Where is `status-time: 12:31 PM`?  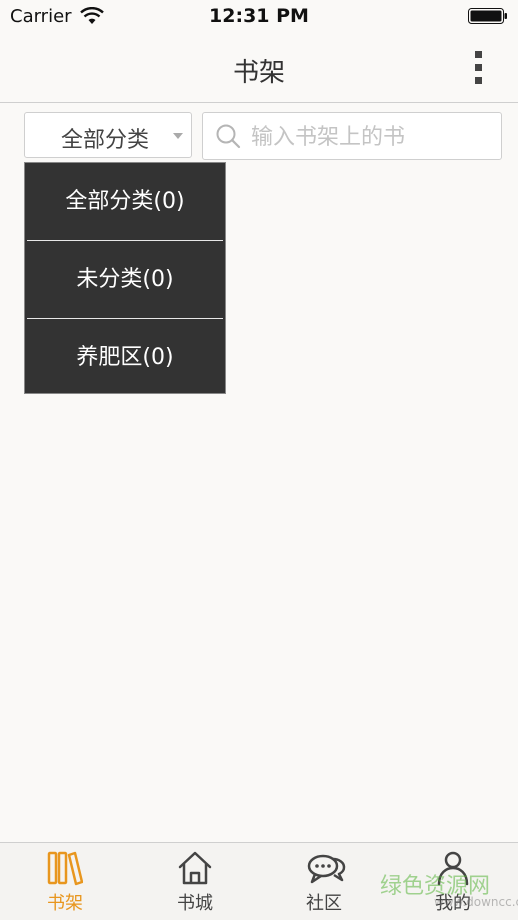
status-time: 12:31 PM is located at coordinates (259, 16).